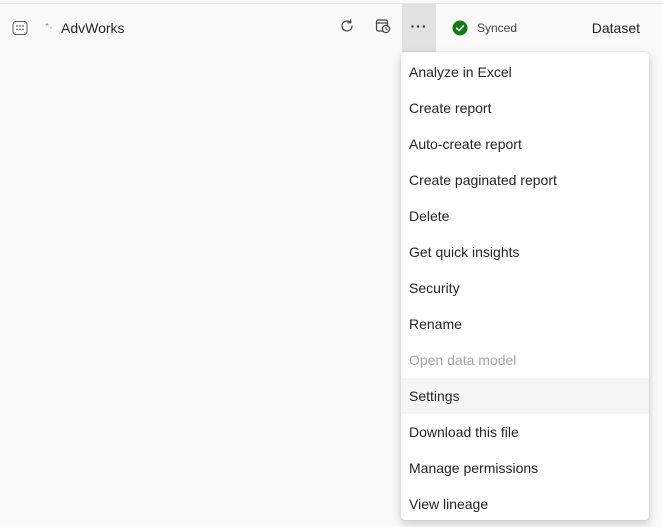 The width and height of the screenshot is (662, 527). Describe the element at coordinates (525, 180) in the screenshot. I see `menu-item-create-paginated-report: Create paginated report` at that location.